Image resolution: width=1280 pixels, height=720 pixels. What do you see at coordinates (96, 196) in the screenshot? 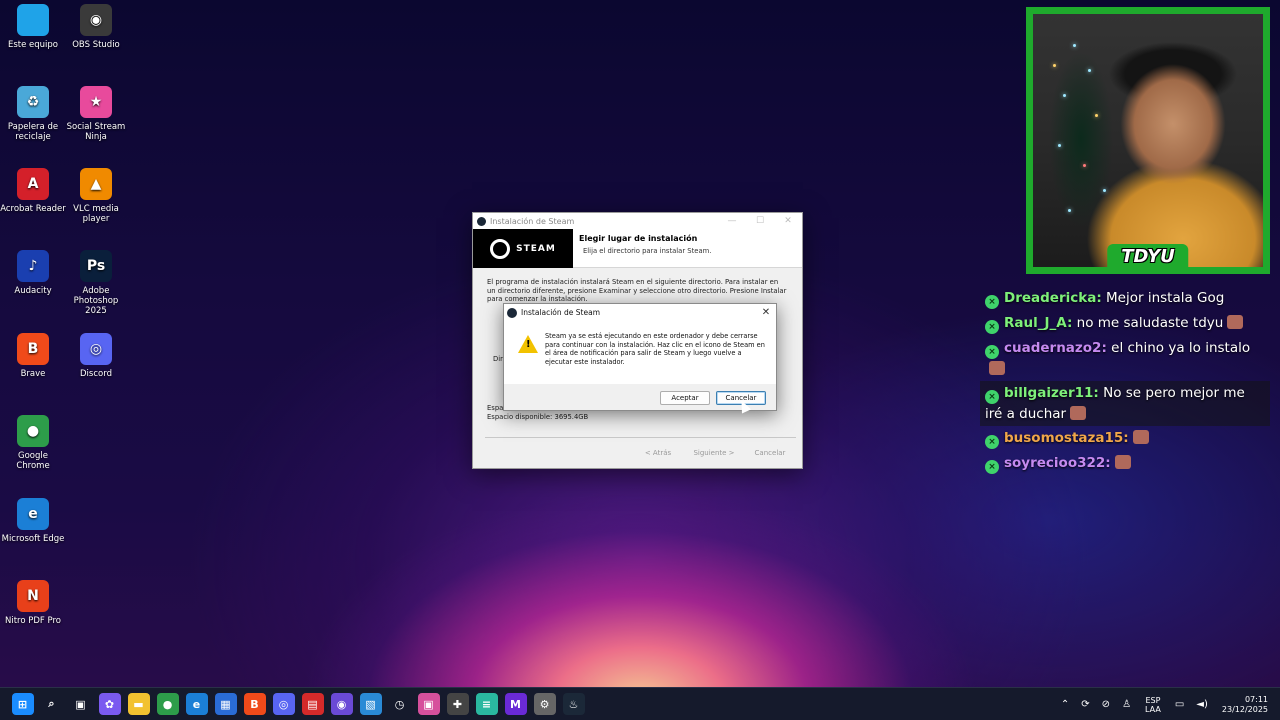
I see `desktop-icon: ▲ VLC media player` at bounding box center [96, 196].